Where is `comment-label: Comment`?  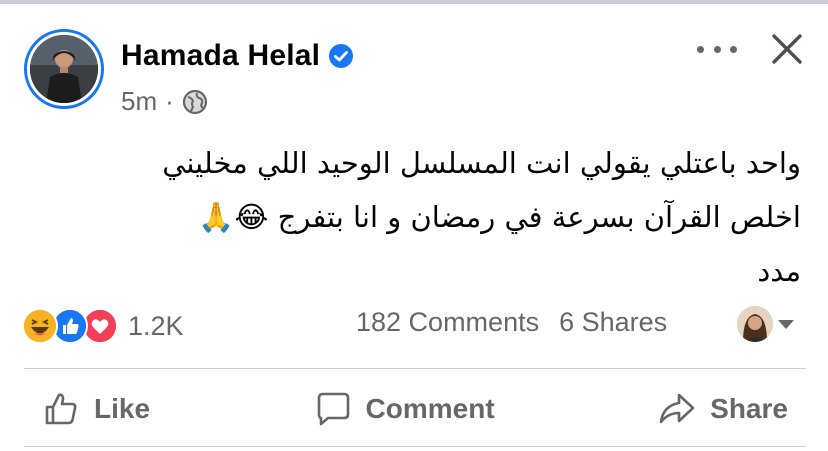
comment-label: Comment is located at coordinates (430, 408).